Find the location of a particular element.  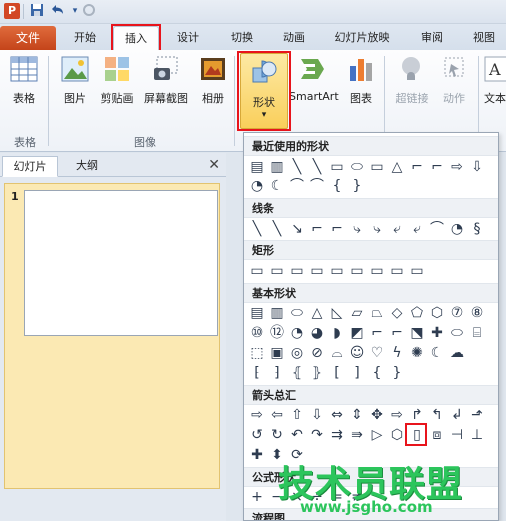

shape-option: ⁆ is located at coordinates (277, 373).